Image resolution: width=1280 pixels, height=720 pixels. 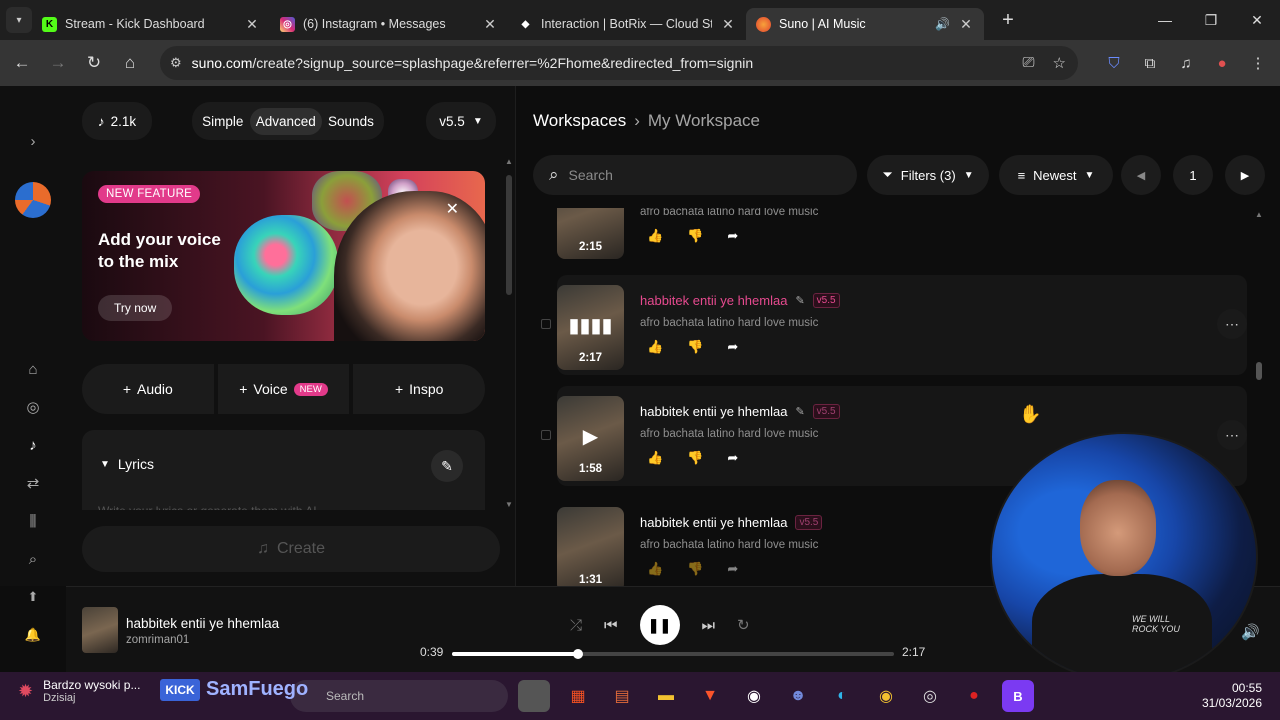 What do you see at coordinates (130, 63) in the screenshot?
I see `home-icon: ⌂` at bounding box center [130, 63].